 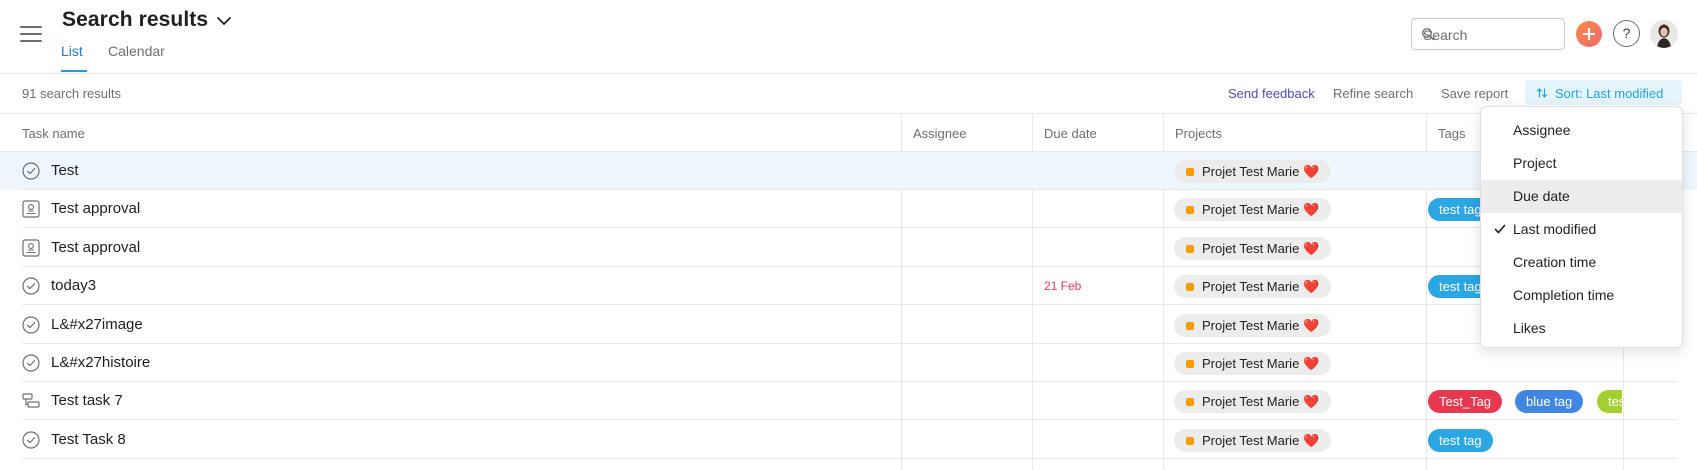 I want to click on sort-button: Sort: Last modified, so click(x=1603, y=92).